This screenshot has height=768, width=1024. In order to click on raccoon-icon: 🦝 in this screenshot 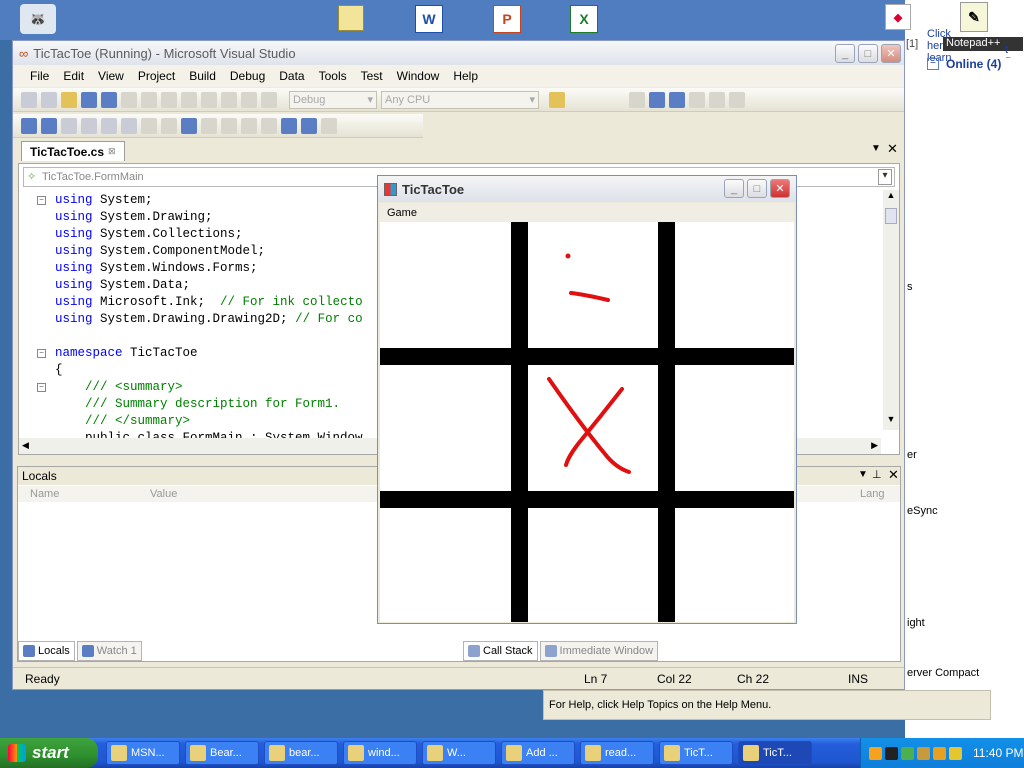, I will do `click(38, 19)`.